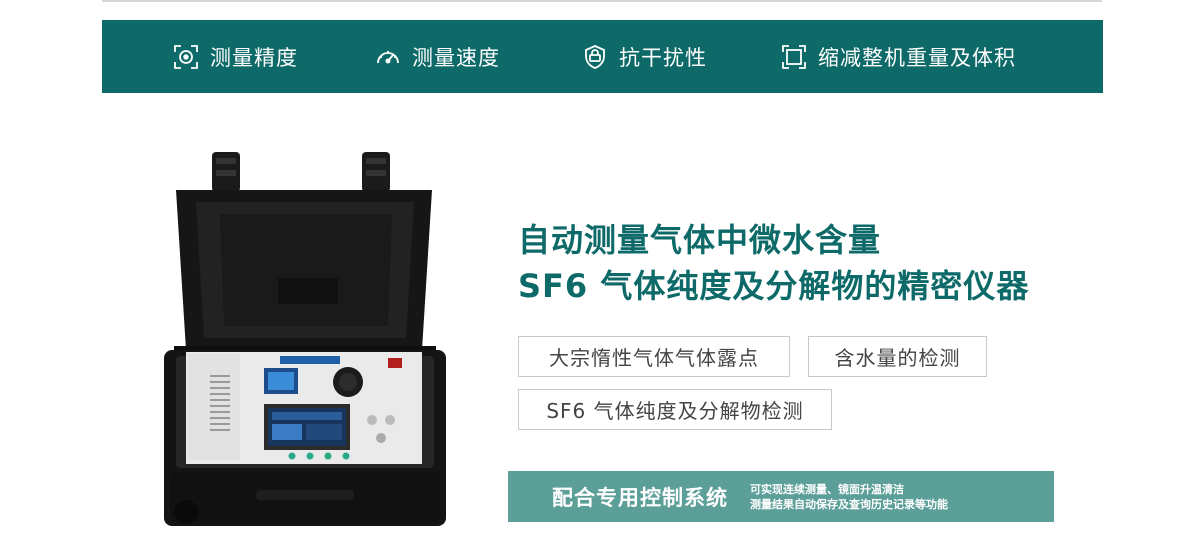 The height and width of the screenshot is (548, 1200). What do you see at coordinates (675, 409) in the screenshot?
I see `tag-sf6-purity-detection: SF6 气体纯度及分解物检测` at bounding box center [675, 409].